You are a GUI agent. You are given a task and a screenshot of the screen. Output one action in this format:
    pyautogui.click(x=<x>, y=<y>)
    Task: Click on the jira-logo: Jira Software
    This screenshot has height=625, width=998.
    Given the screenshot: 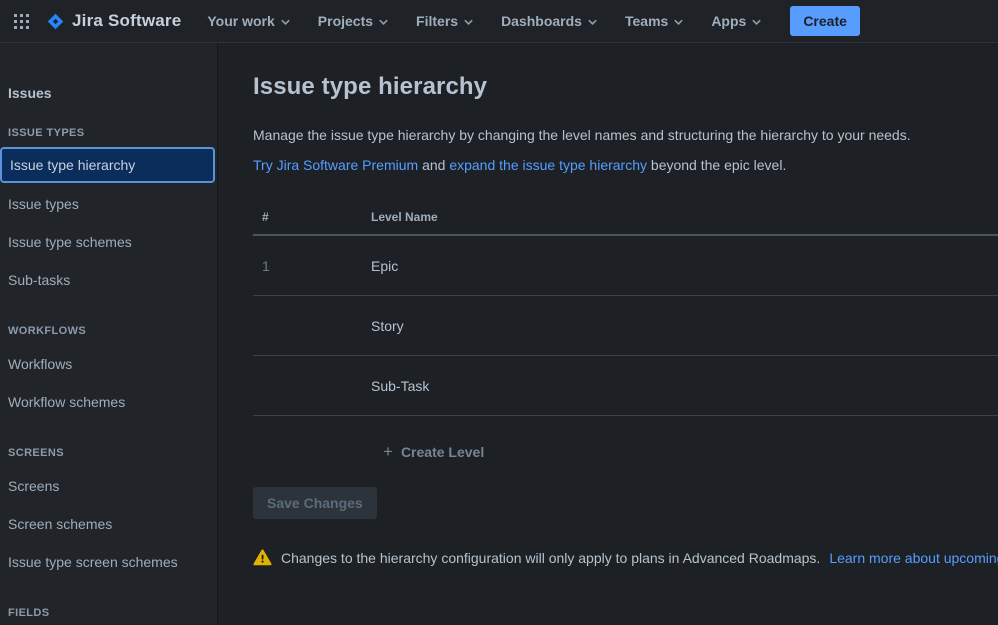 What is the action you would take?
    pyautogui.click(x=113, y=21)
    